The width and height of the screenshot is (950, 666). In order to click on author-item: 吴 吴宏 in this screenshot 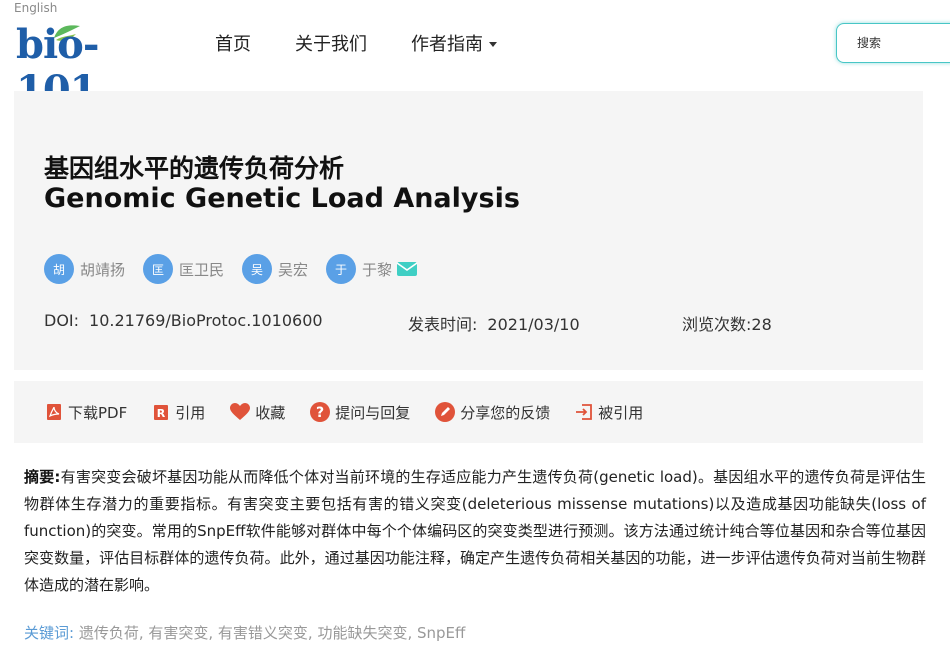, I will do `click(275, 269)`.